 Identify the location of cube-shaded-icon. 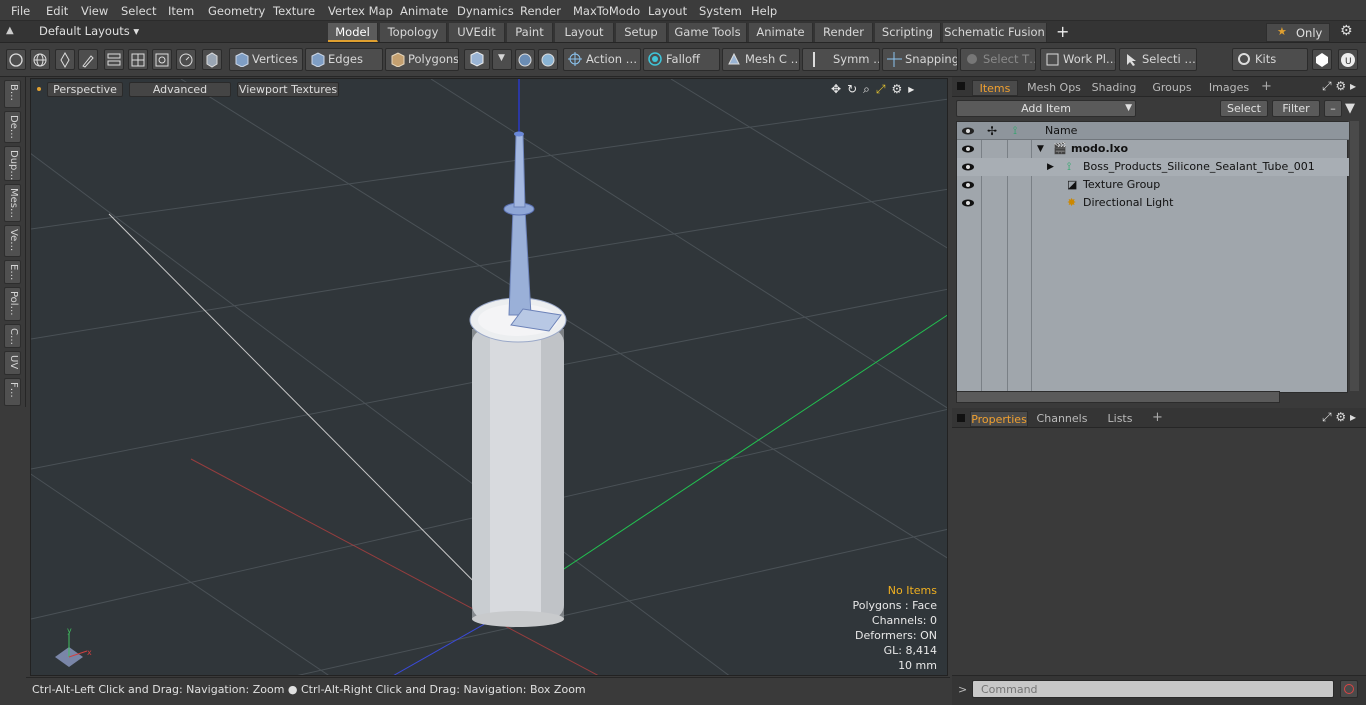
(212, 59).